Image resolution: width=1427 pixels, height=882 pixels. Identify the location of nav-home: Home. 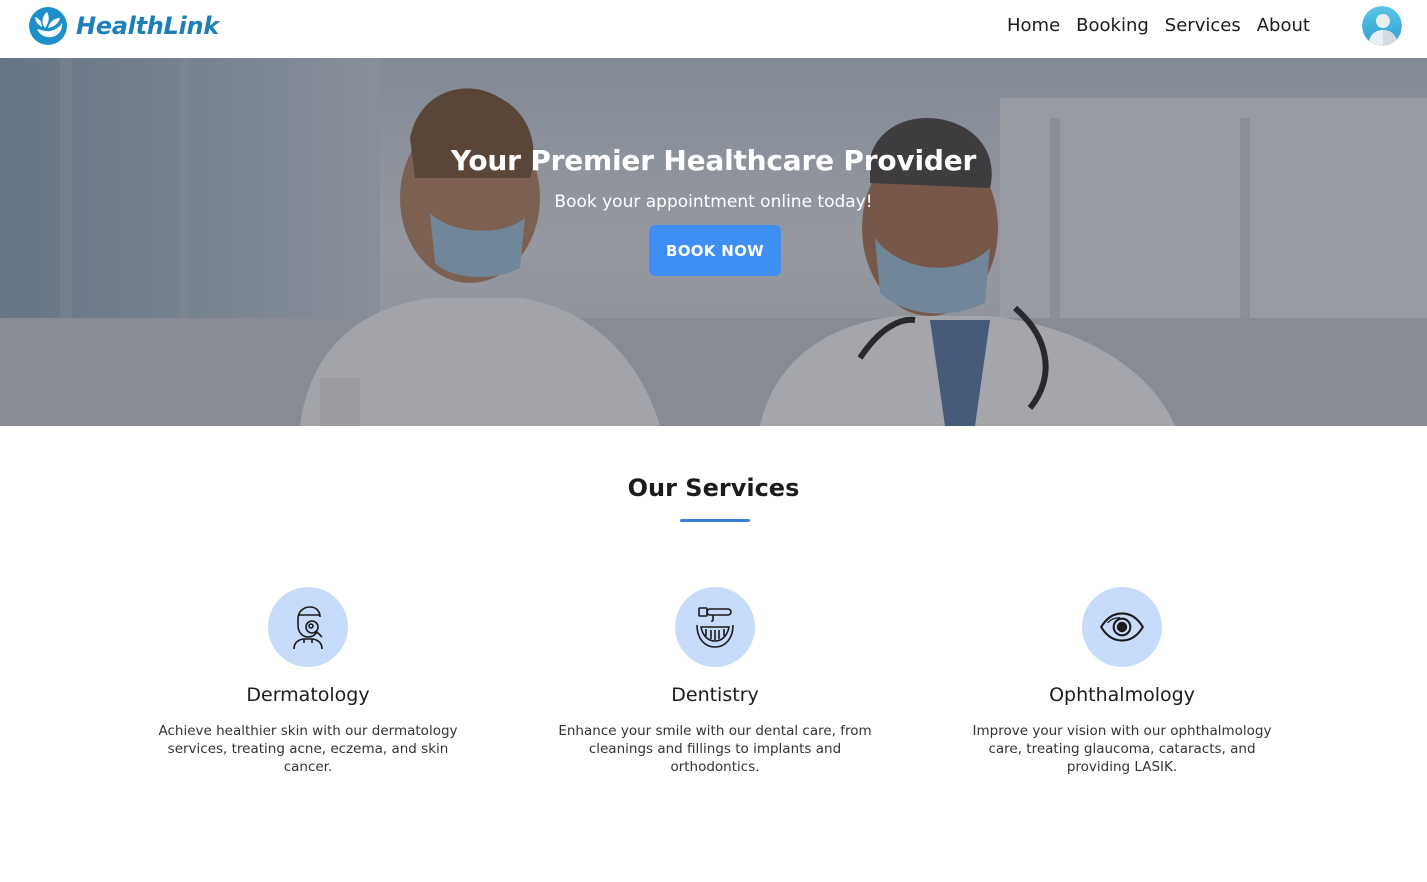
(1033, 25).